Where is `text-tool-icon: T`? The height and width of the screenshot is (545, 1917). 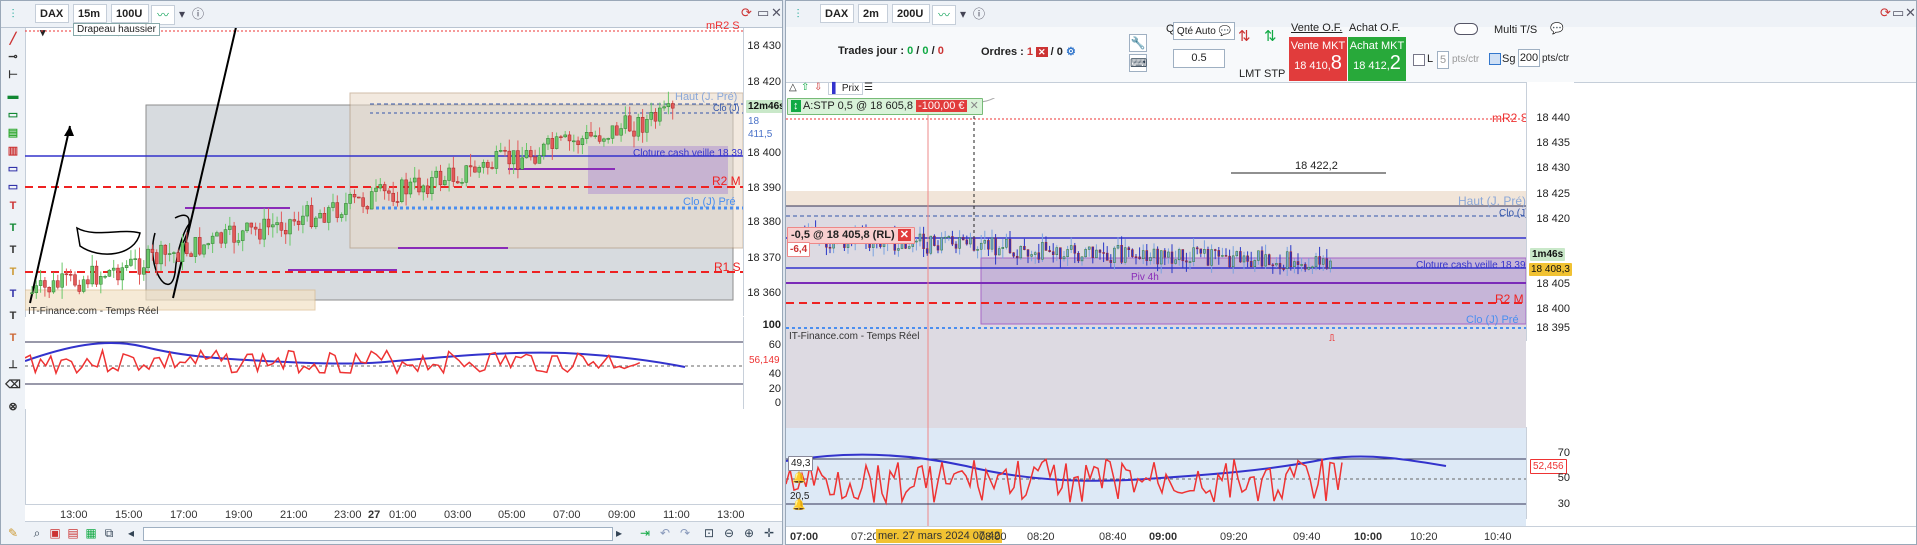
text-tool-icon: T is located at coordinates (13, 208).